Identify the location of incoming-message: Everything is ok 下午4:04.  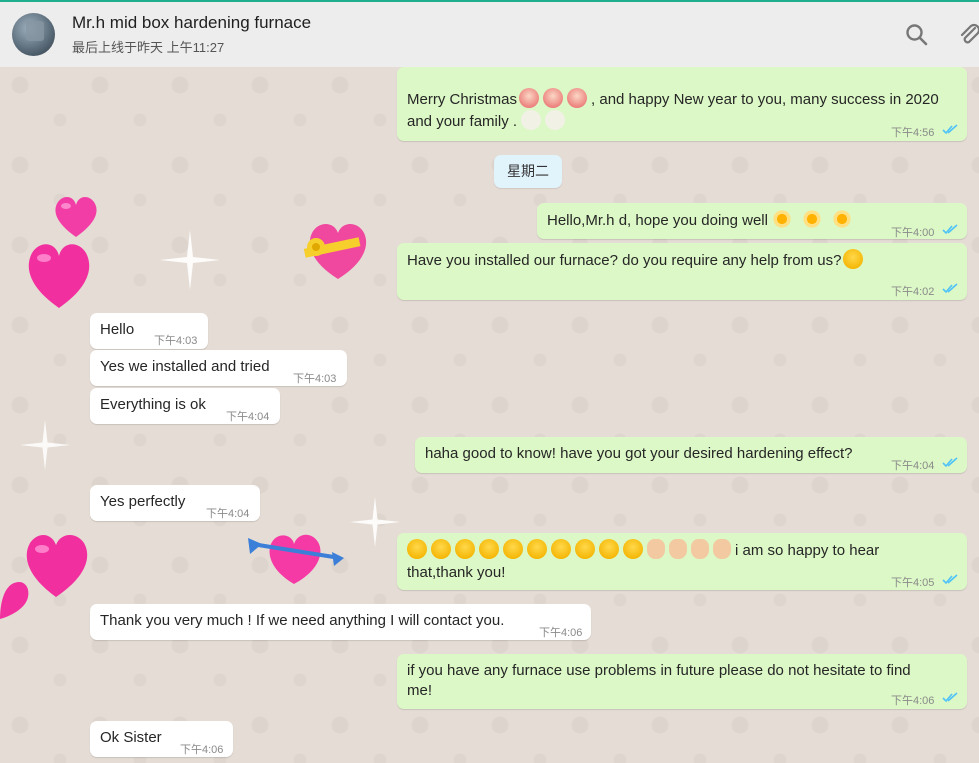
(185, 406).